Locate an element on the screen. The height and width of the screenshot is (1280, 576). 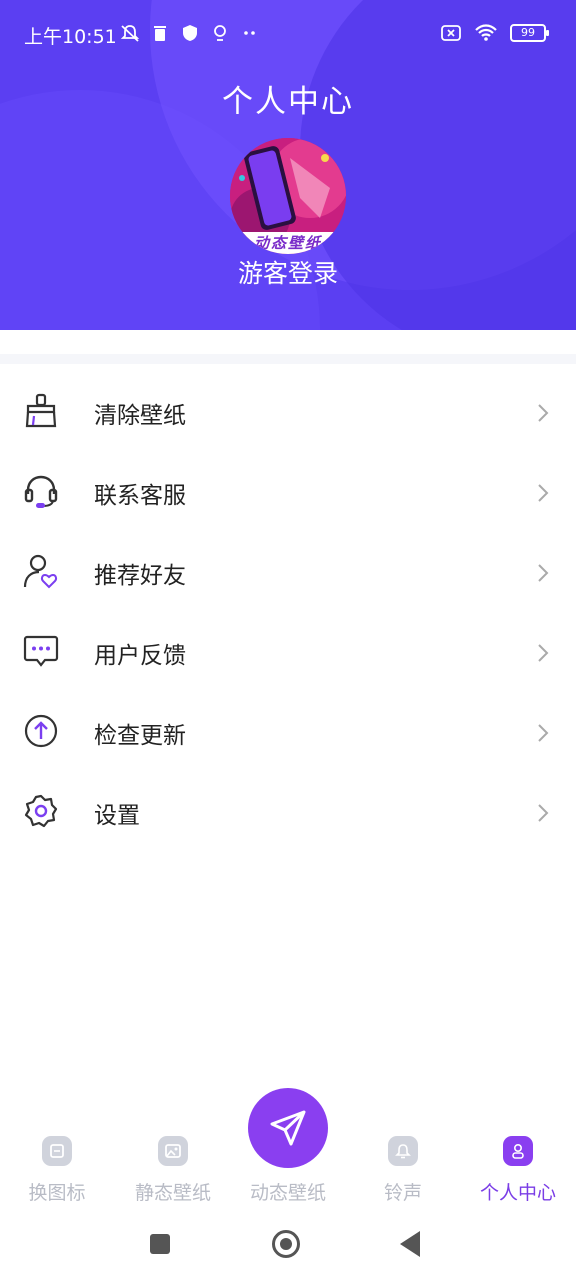
menu-item-label: 联系客服 is located at coordinates (140, 496).